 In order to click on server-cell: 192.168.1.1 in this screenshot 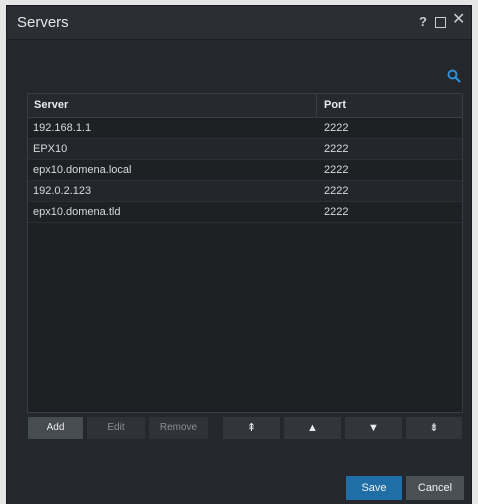, I will do `click(62, 128)`.